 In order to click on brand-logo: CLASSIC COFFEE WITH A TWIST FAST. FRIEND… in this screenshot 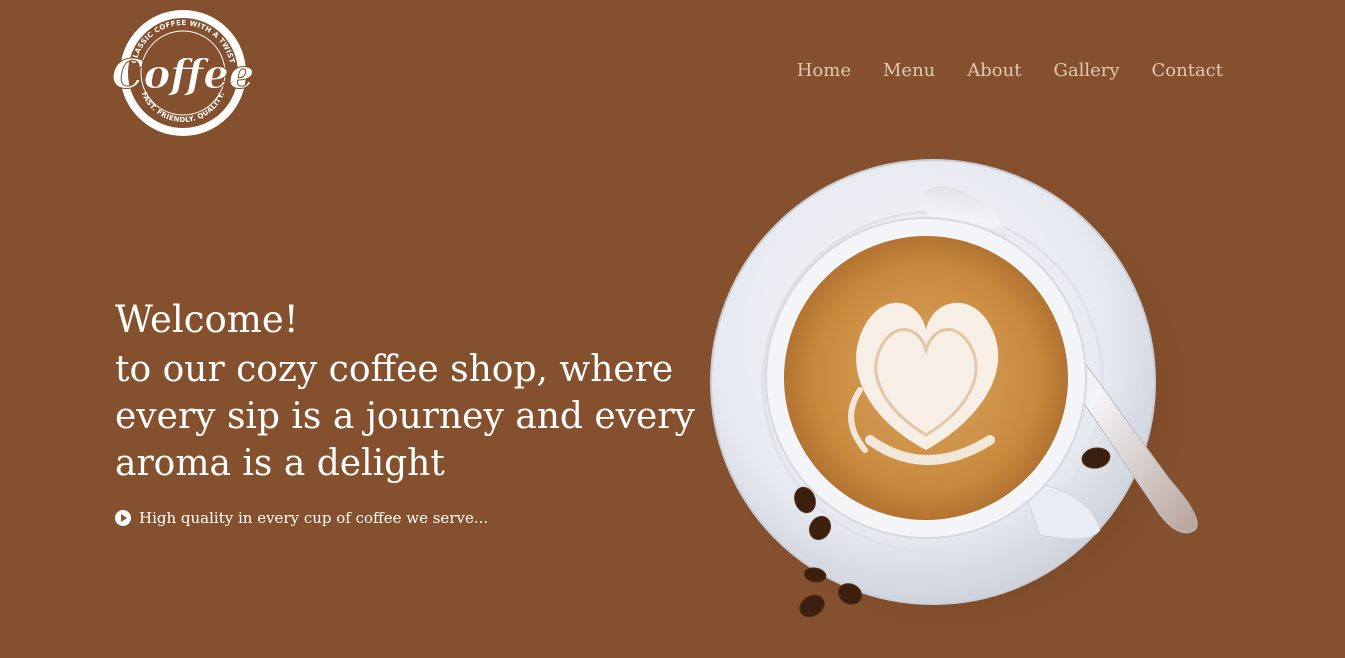, I will do `click(183, 73)`.